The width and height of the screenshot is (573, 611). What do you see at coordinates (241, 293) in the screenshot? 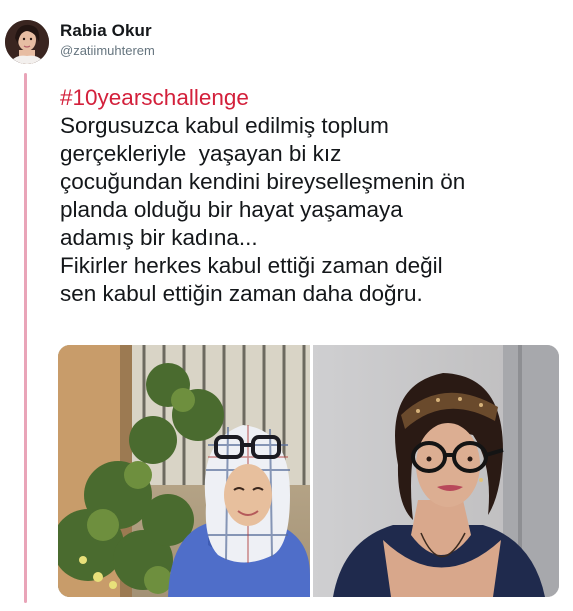
I see `tweet-text-line: sen kabul ettiğin zaman daha doğru.` at bounding box center [241, 293].